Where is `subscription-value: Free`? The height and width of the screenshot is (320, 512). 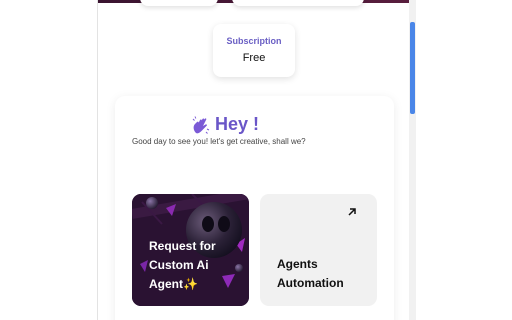
subscription-value: Free is located at coordinates (254, 58).